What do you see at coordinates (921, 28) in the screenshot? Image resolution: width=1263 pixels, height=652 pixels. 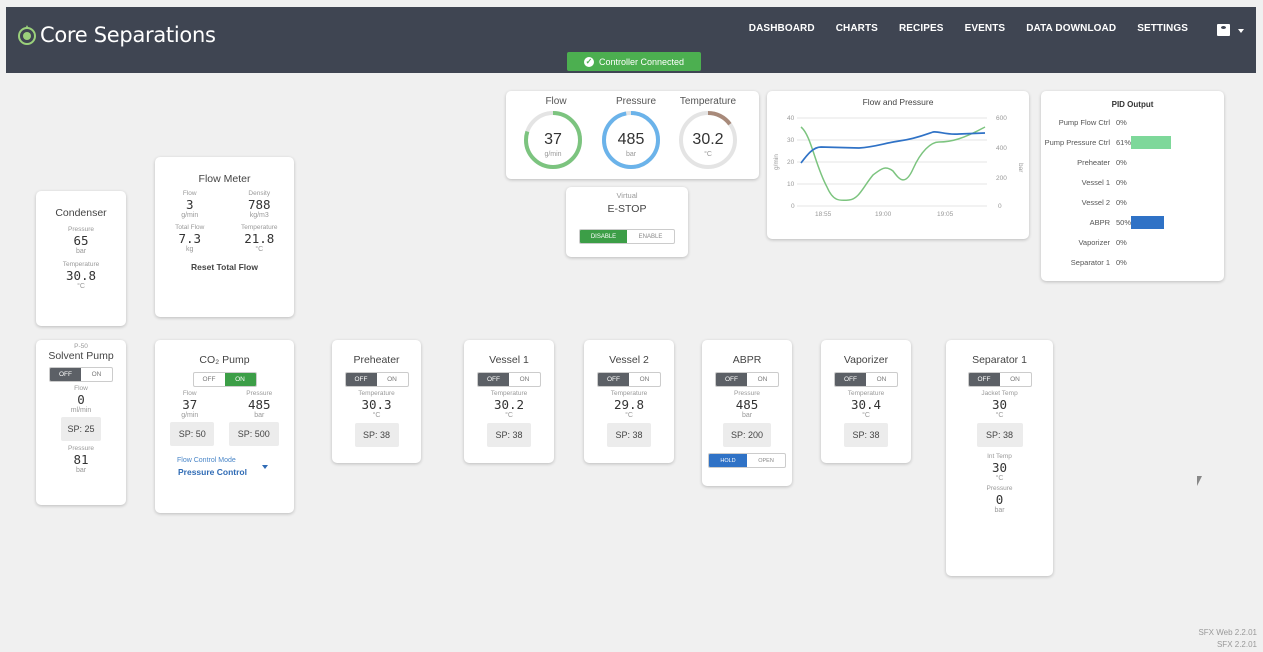 I see `nav-recipes: RECIPES` at bounding box center [921, 28].